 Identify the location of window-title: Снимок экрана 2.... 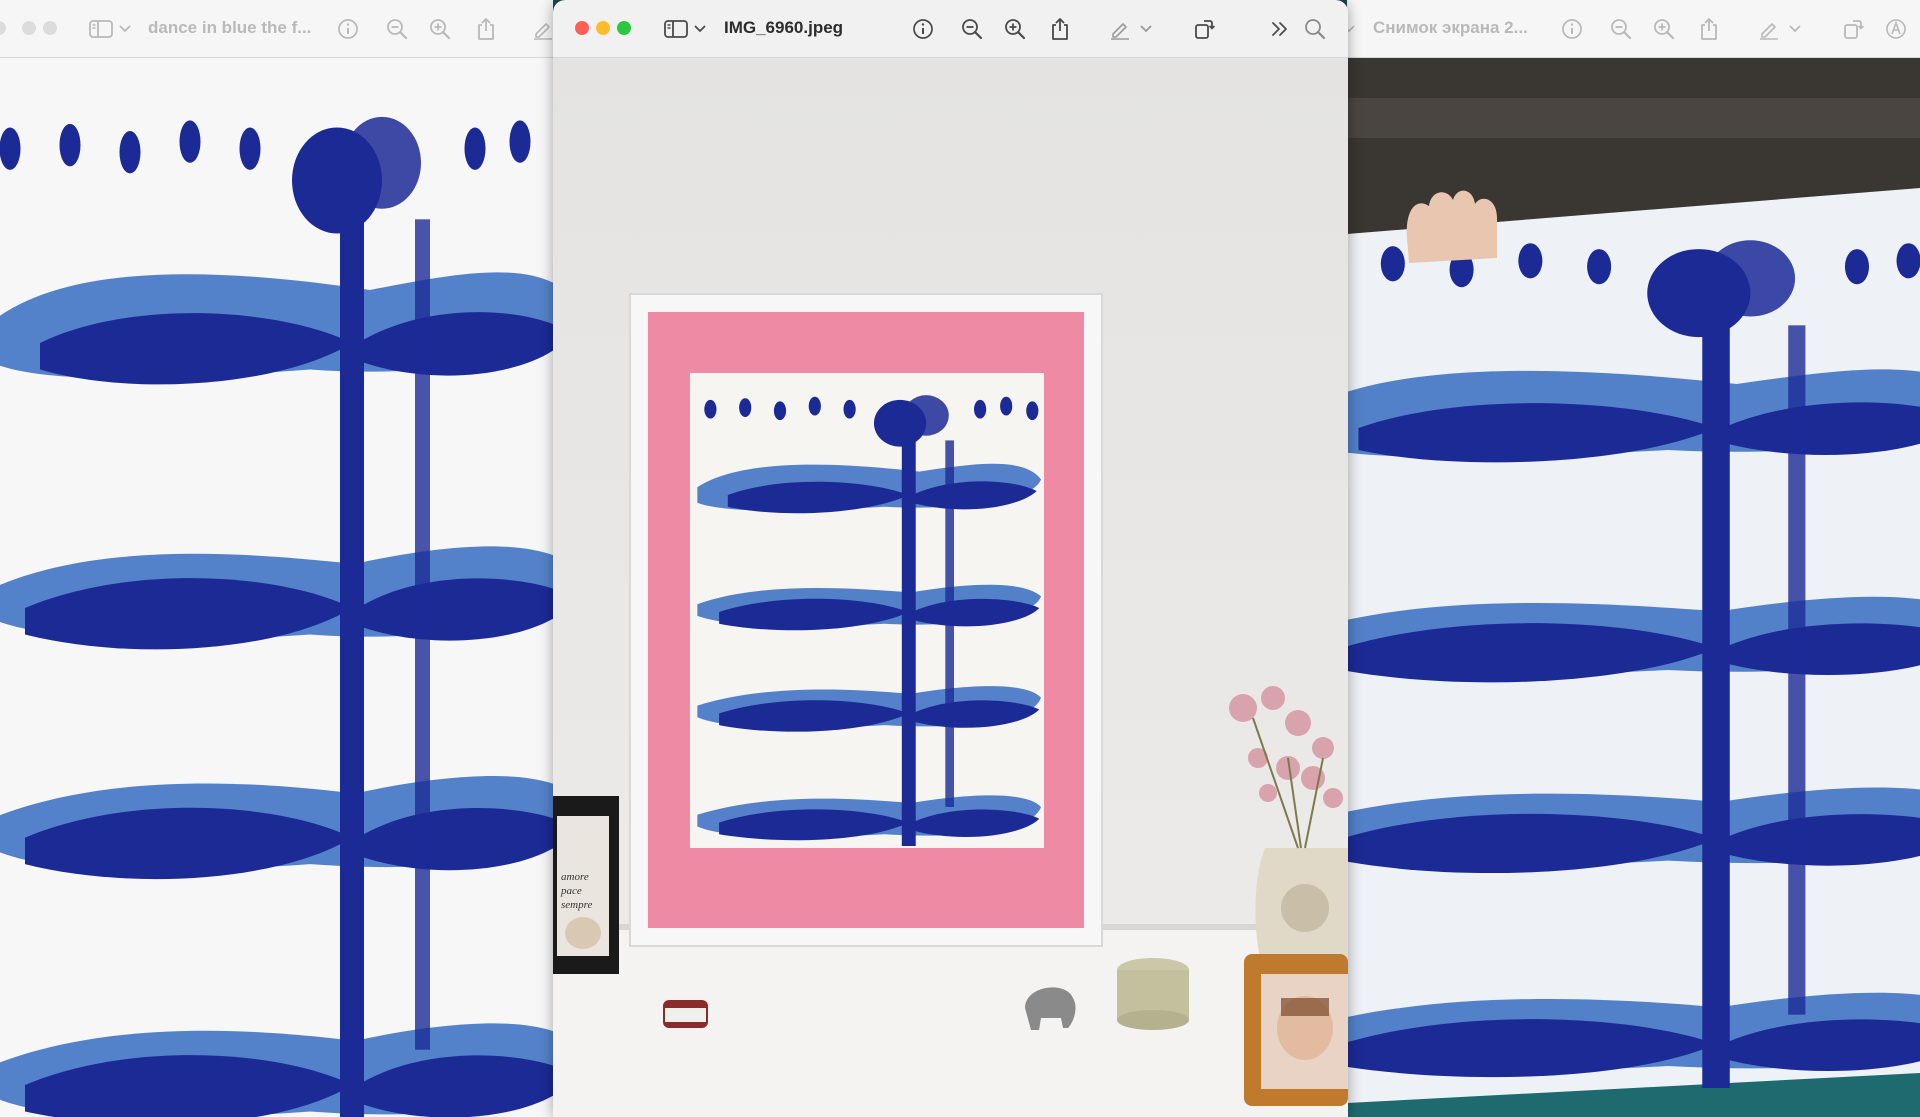
(1450, 27).